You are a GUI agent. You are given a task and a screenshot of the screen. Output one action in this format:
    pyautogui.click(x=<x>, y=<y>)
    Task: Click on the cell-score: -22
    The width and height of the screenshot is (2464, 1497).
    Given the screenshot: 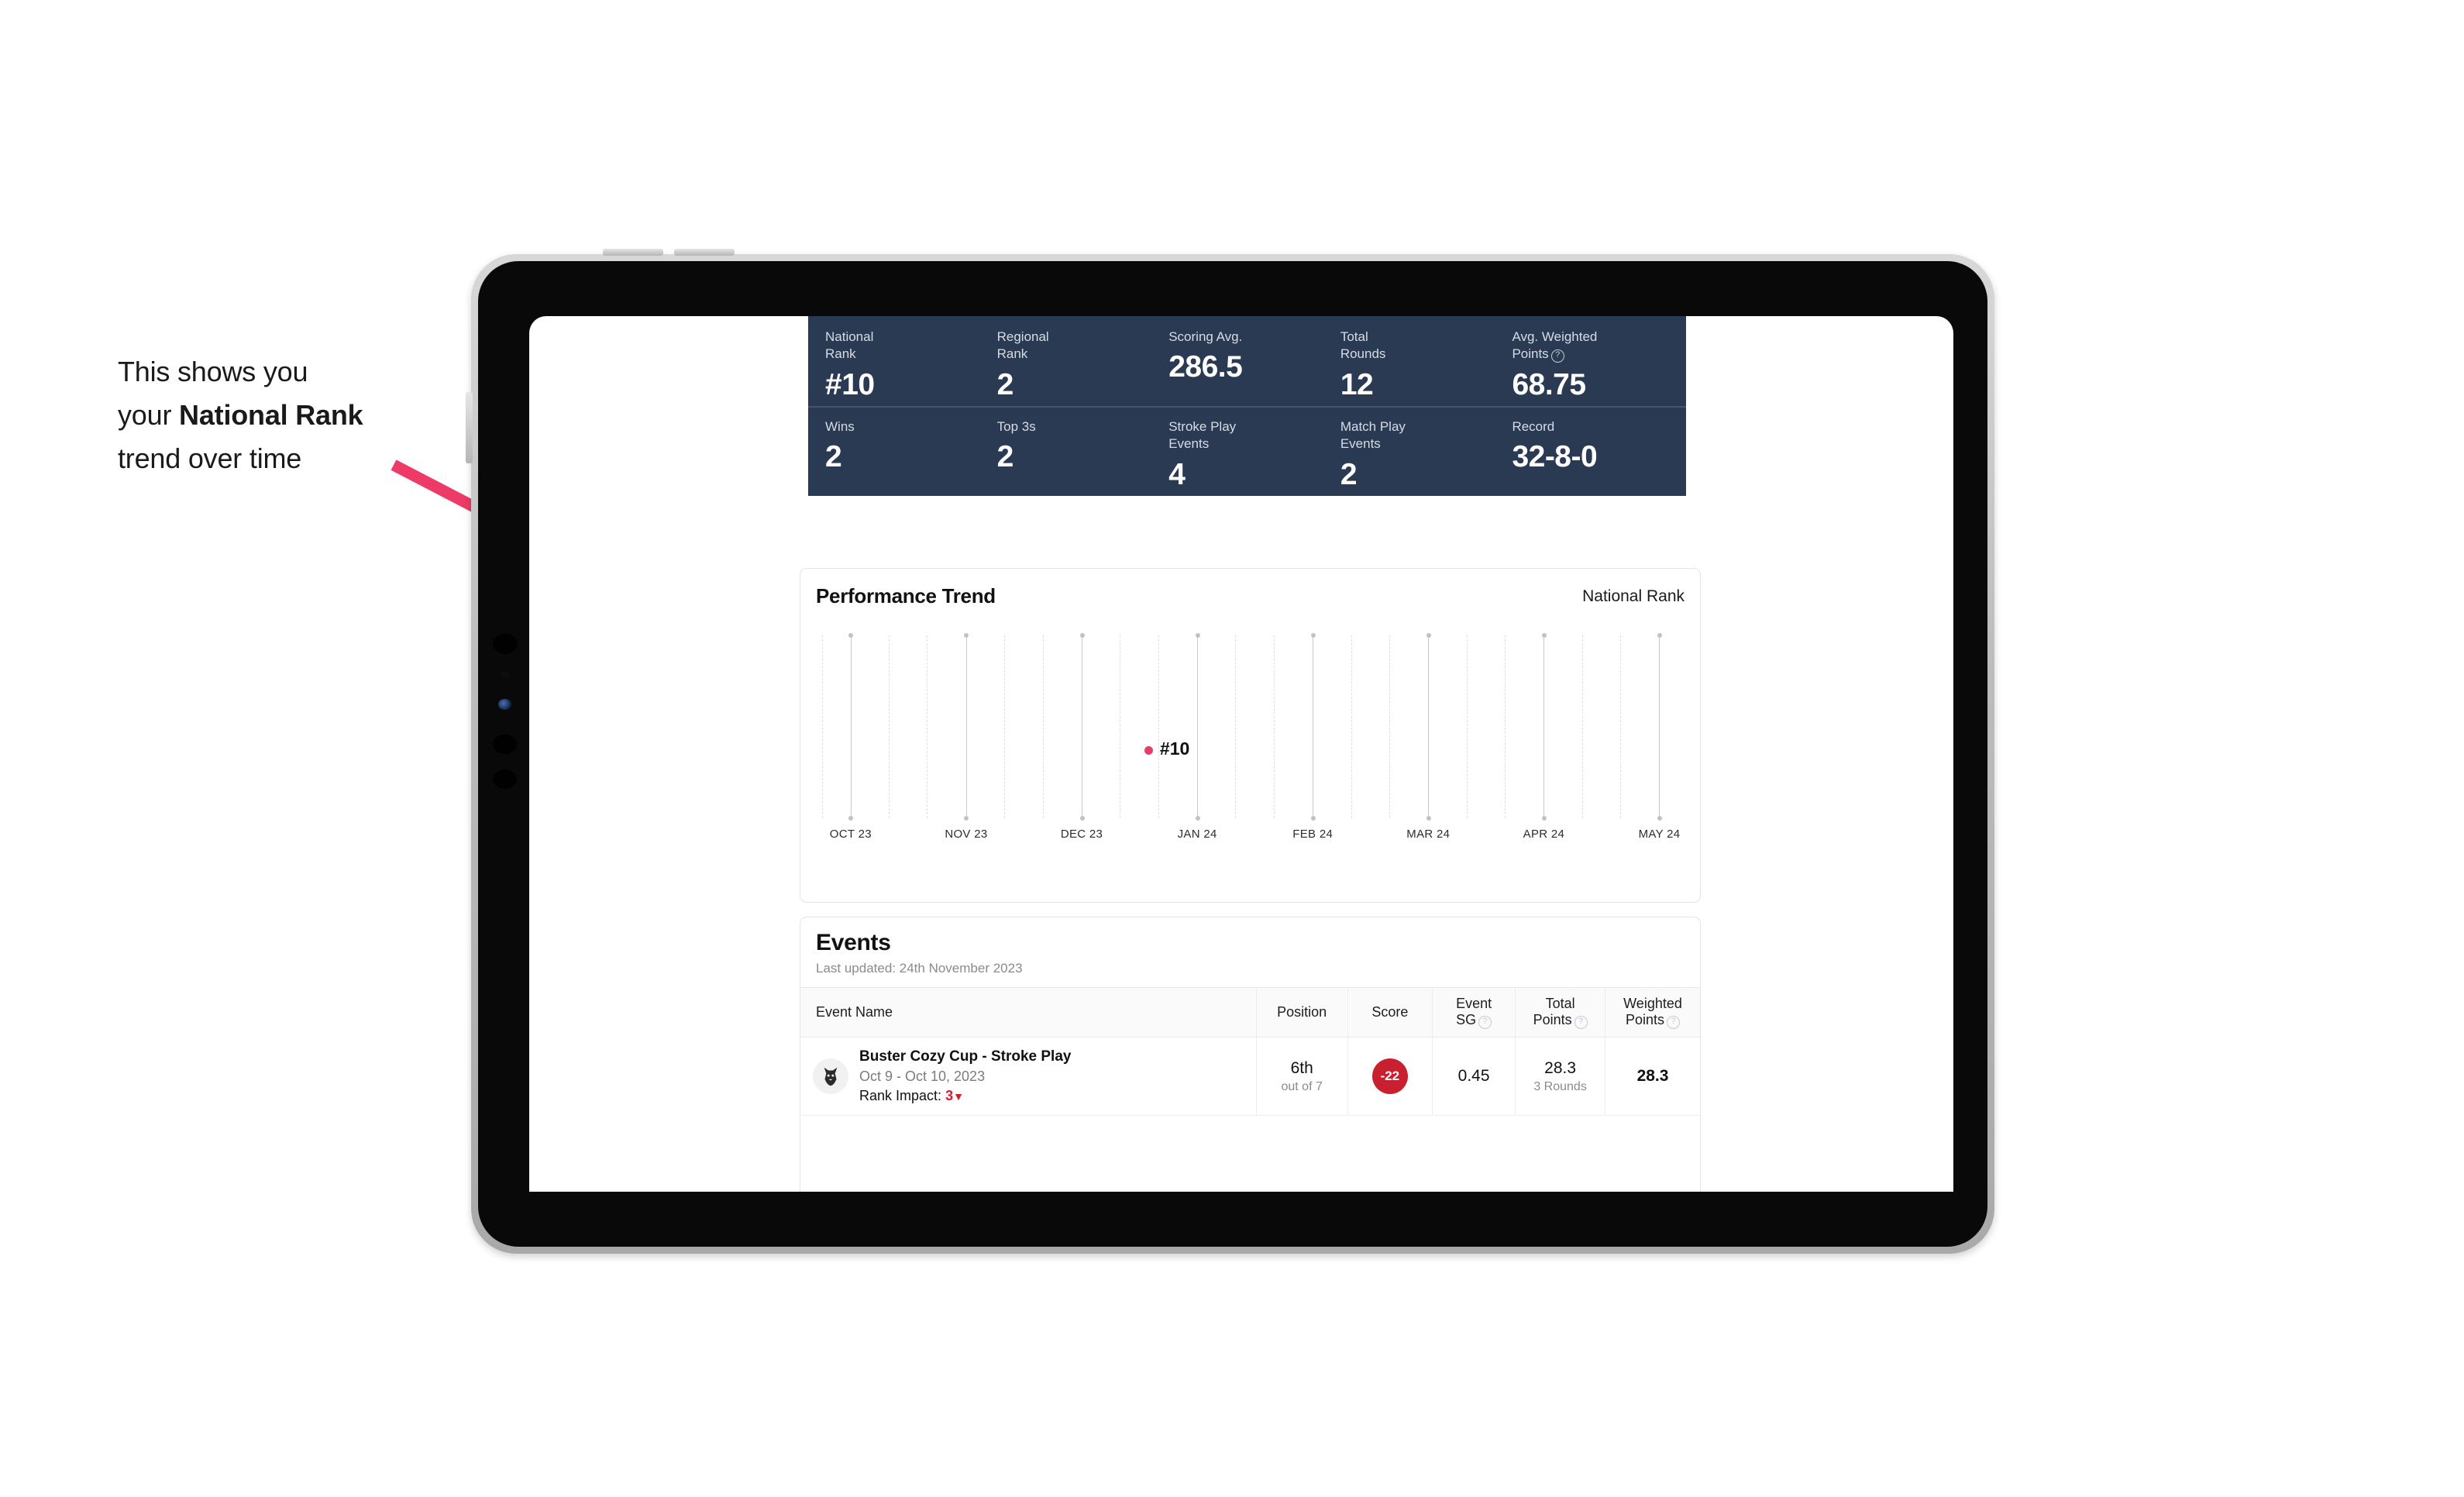 What is the action you would take?
    pyautogui.click(x=1390, y=1077)
    